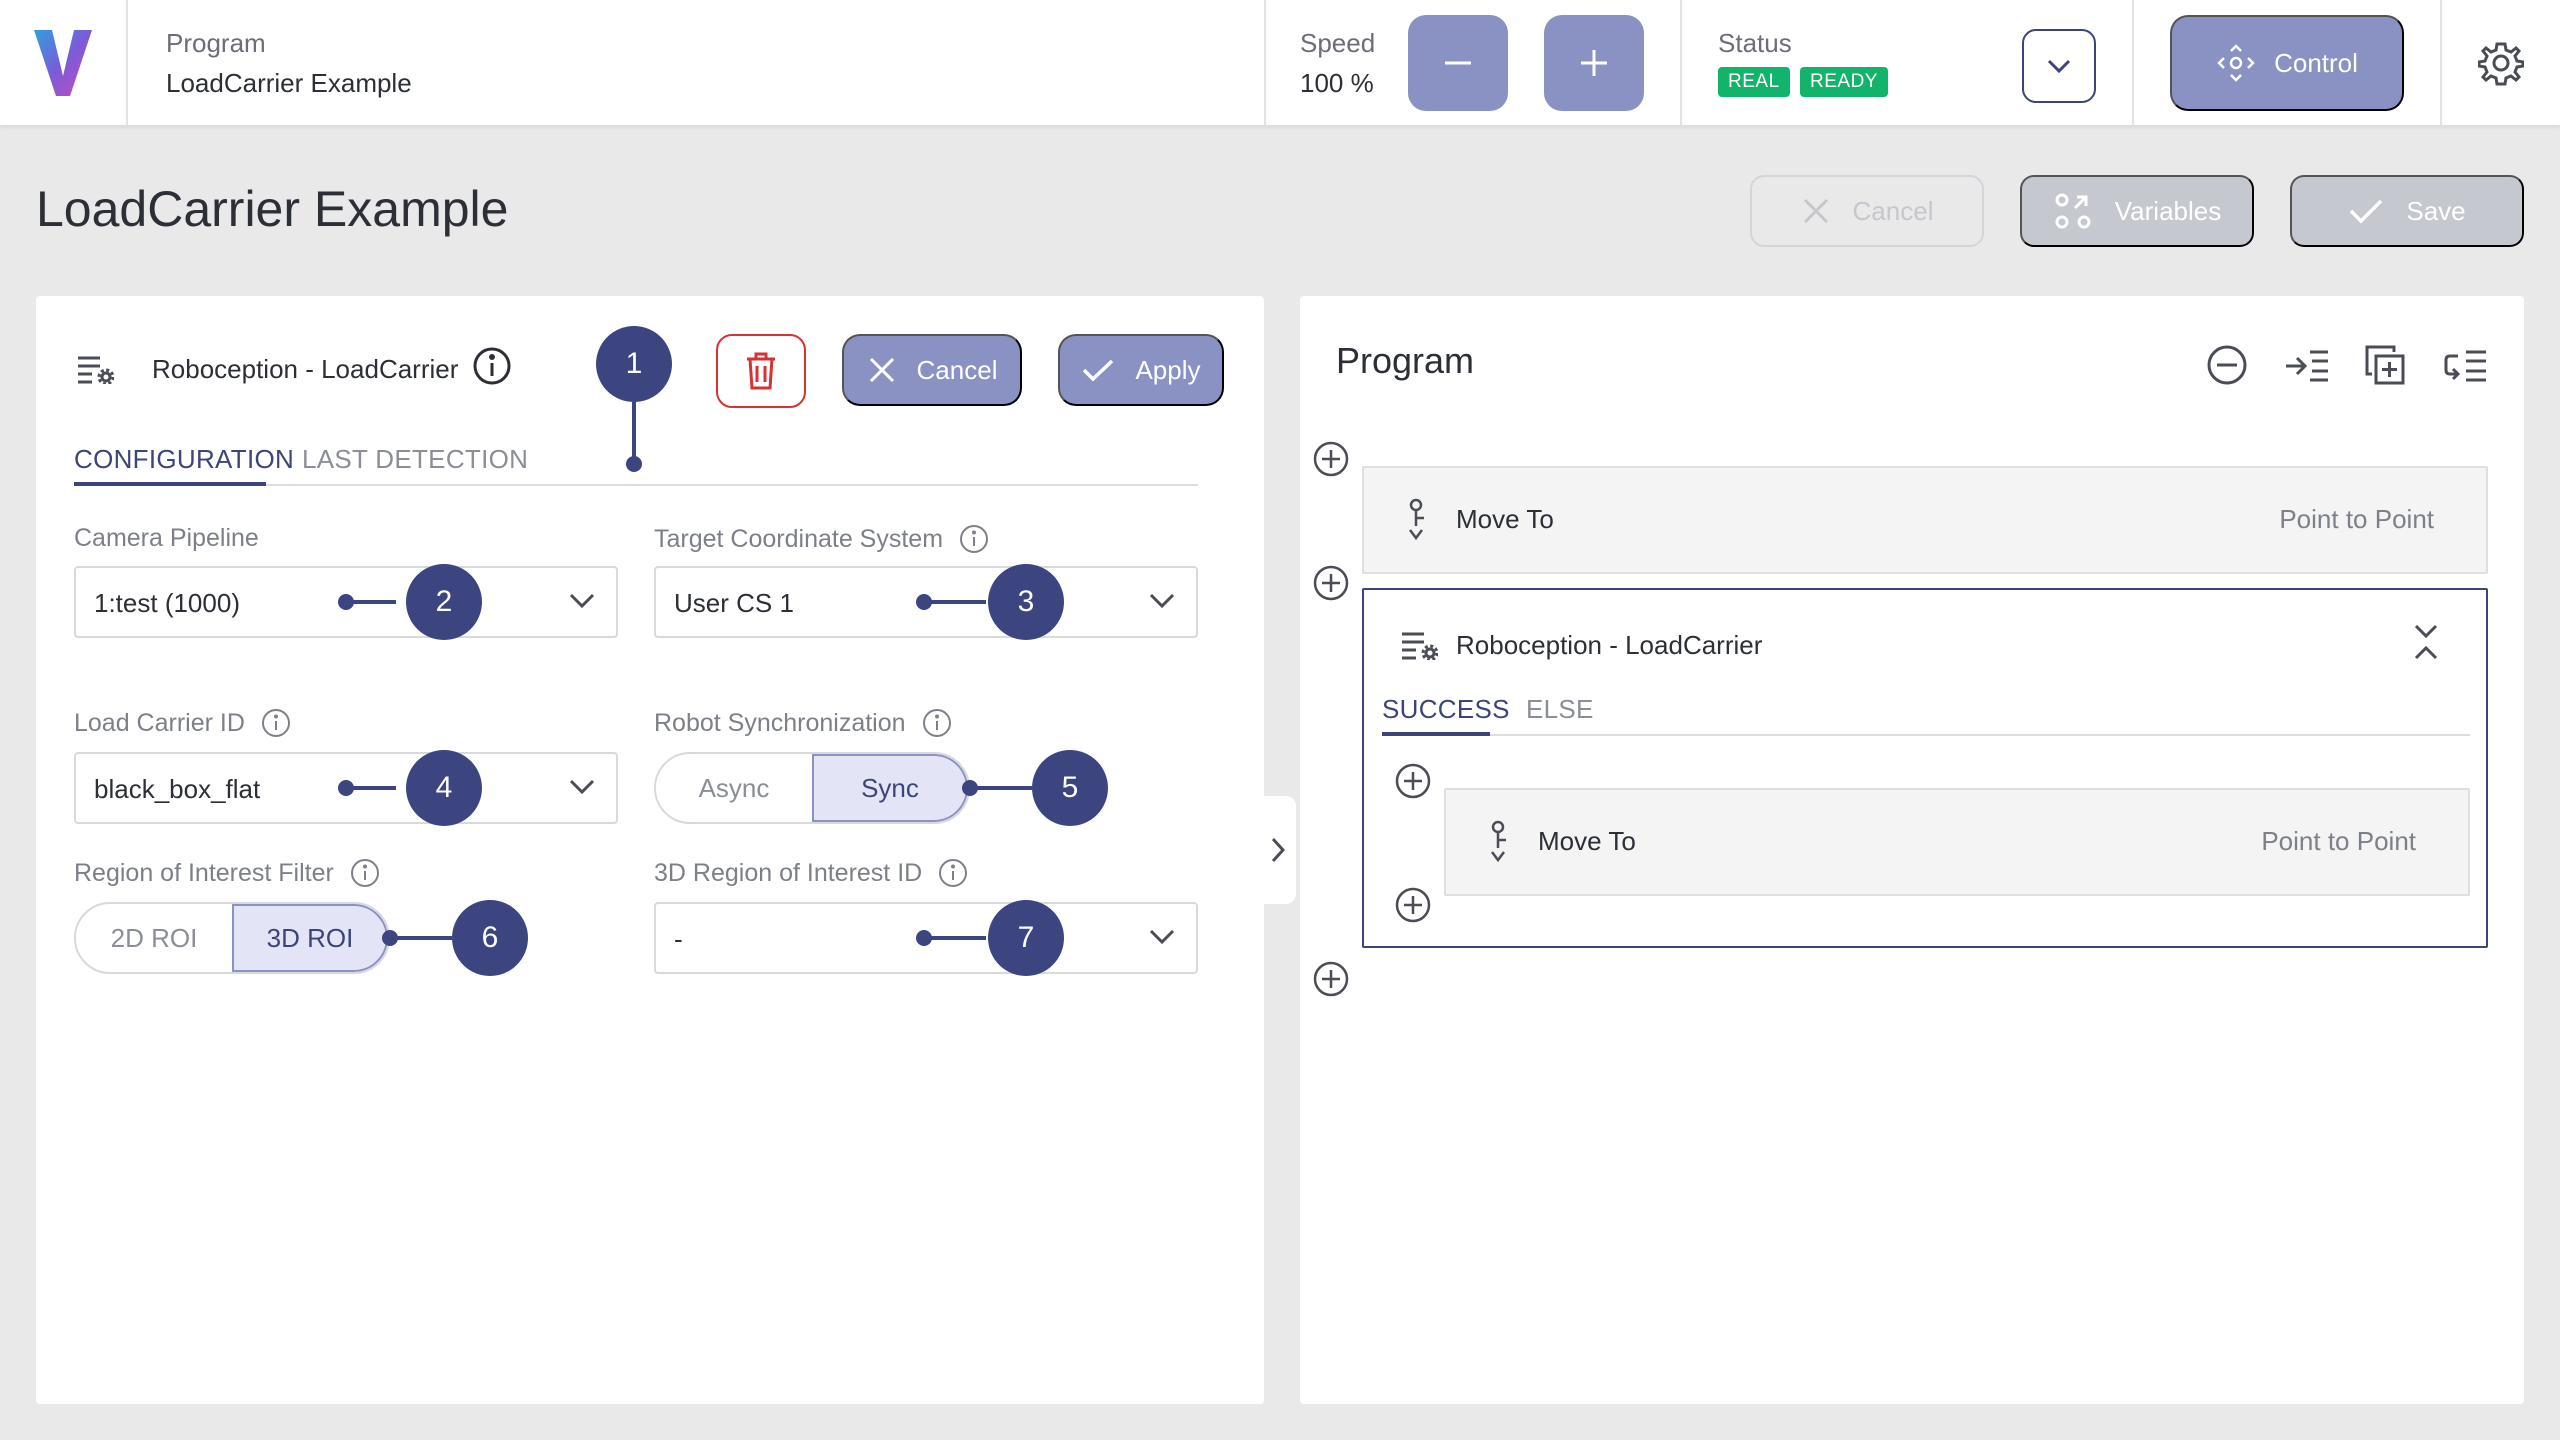 Image resolution: width=2560 pixels, height=1440 pixels. What do you see at coordinates (305, 369) in the screenshot?
I see `node-title: Roboception - LoadCarrier` at bounding box center [305, 369].